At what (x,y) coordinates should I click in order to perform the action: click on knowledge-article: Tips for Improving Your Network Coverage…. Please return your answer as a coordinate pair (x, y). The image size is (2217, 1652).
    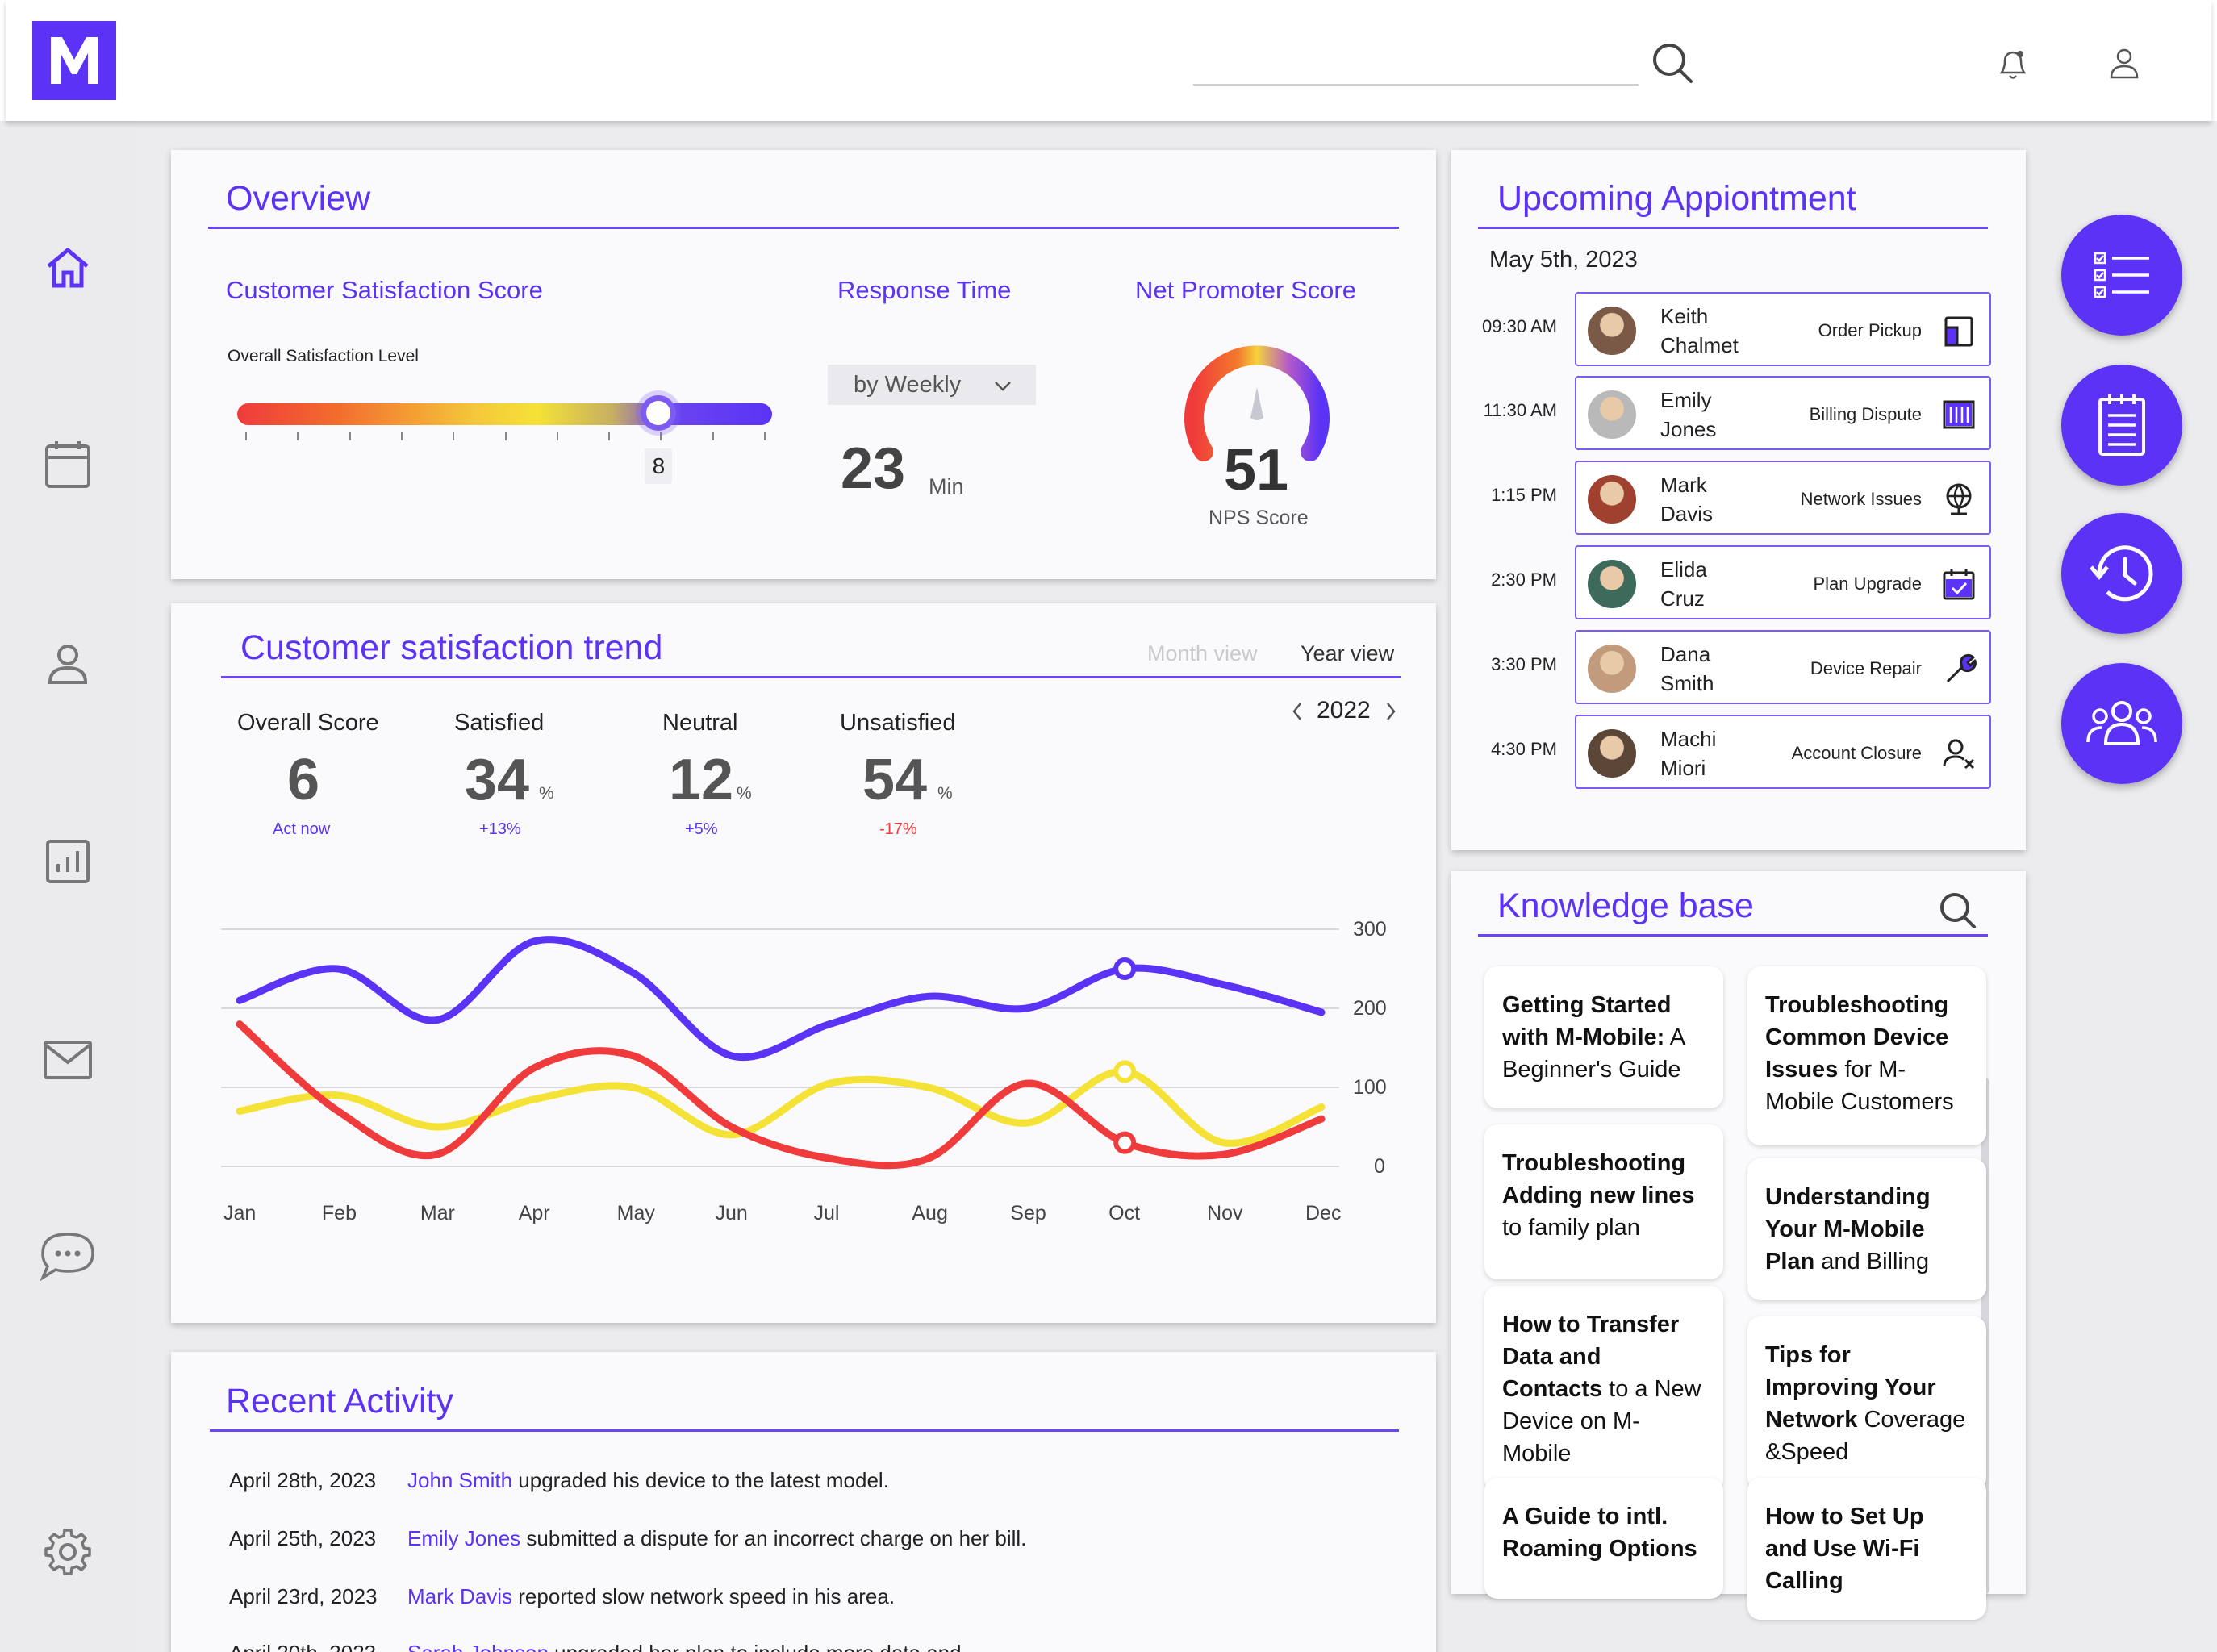
    Looking at the image, I should click on (1867, 1403).